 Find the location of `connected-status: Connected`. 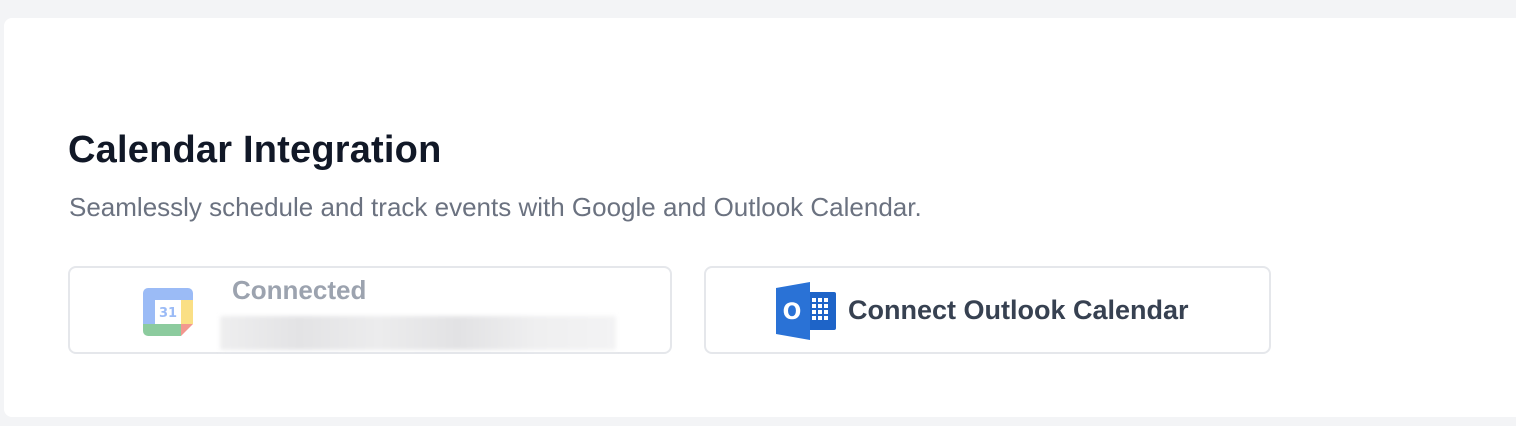

connected-status: Connected is located at coordinates (299, 290).